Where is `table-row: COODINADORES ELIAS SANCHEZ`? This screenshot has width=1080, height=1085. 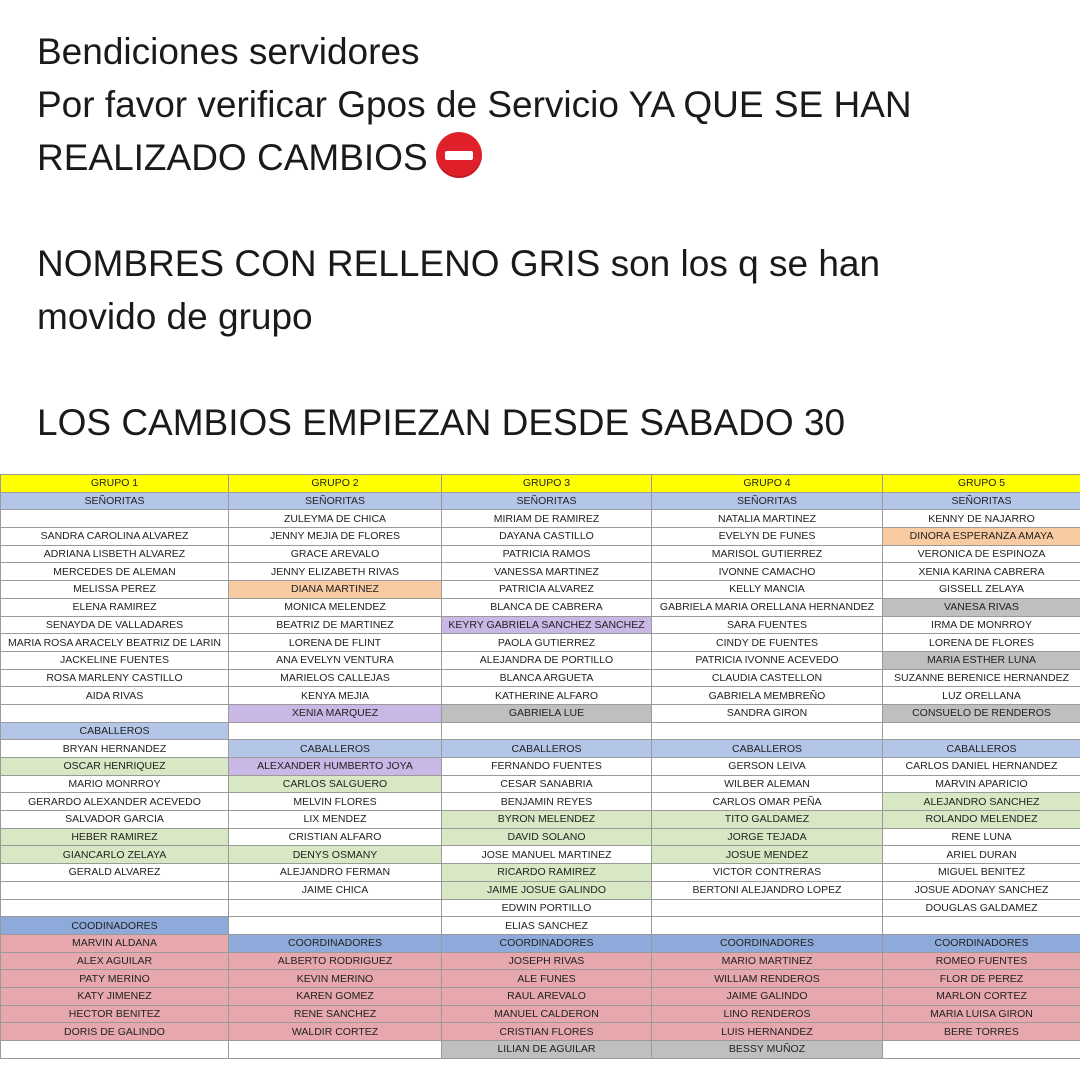
table-row: COODINADORES ELIAS SANCHEZ is located at coordinates (540, 925).